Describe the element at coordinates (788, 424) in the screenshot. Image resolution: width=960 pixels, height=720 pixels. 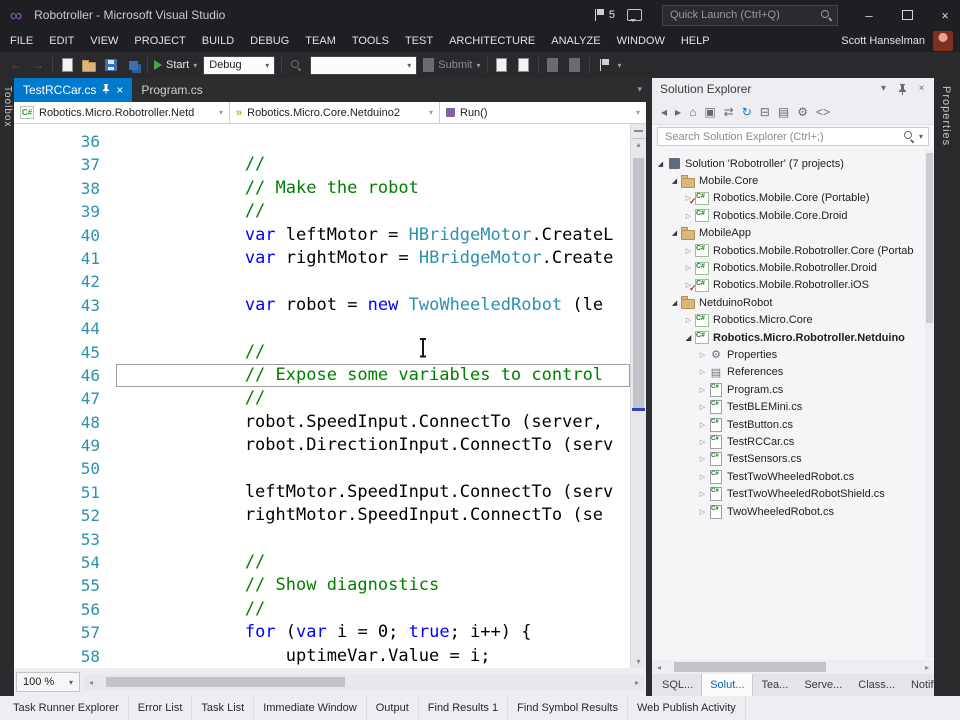
I see `tree-item: TestButton.cs` at that location.